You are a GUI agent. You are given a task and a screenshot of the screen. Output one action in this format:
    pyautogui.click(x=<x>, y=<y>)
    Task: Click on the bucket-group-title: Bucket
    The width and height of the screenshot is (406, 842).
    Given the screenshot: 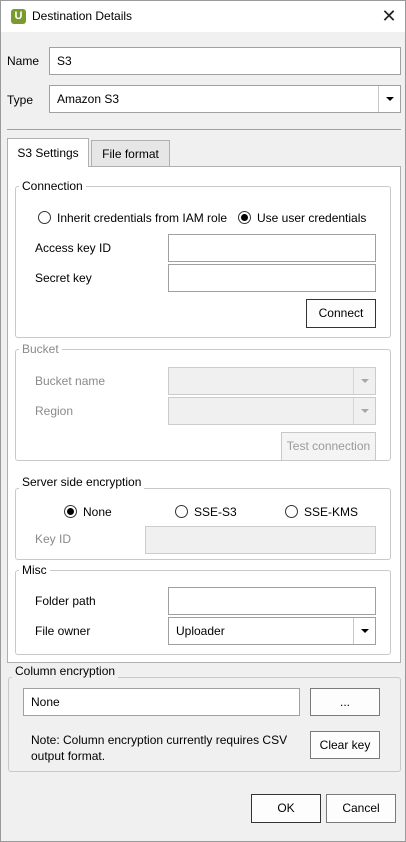 What is the action you would take?
    pyautogui.click(x=40, y=349)
    